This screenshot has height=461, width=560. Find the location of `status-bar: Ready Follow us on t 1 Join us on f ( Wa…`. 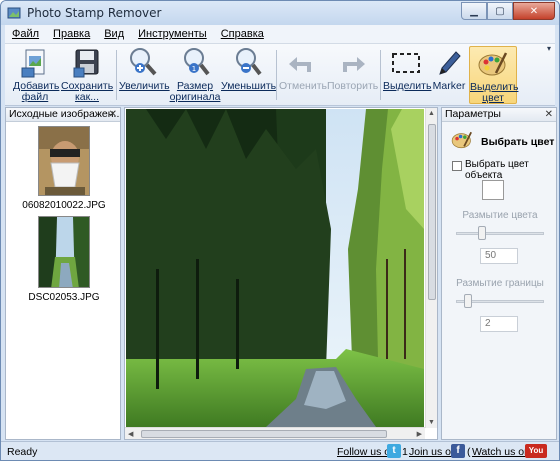

status-bar: Ready Follow us on t 1 Join us on f ( Wa… is located at coordinates (280, 450).